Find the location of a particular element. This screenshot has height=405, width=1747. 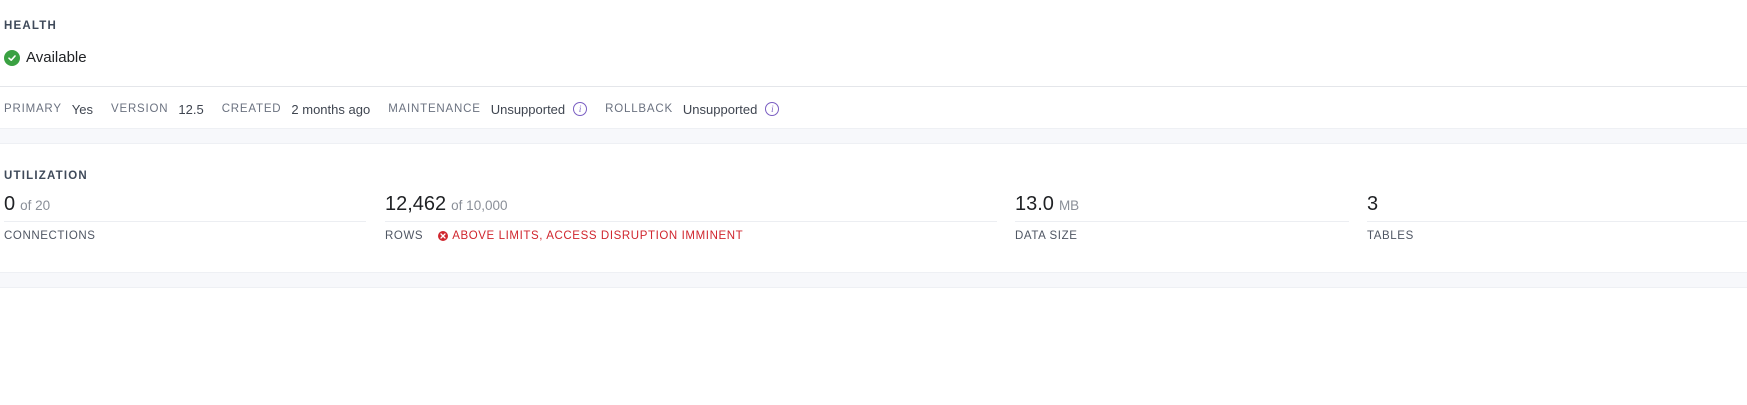

rows-value: 12,462 is located at coordinates (416, 204).